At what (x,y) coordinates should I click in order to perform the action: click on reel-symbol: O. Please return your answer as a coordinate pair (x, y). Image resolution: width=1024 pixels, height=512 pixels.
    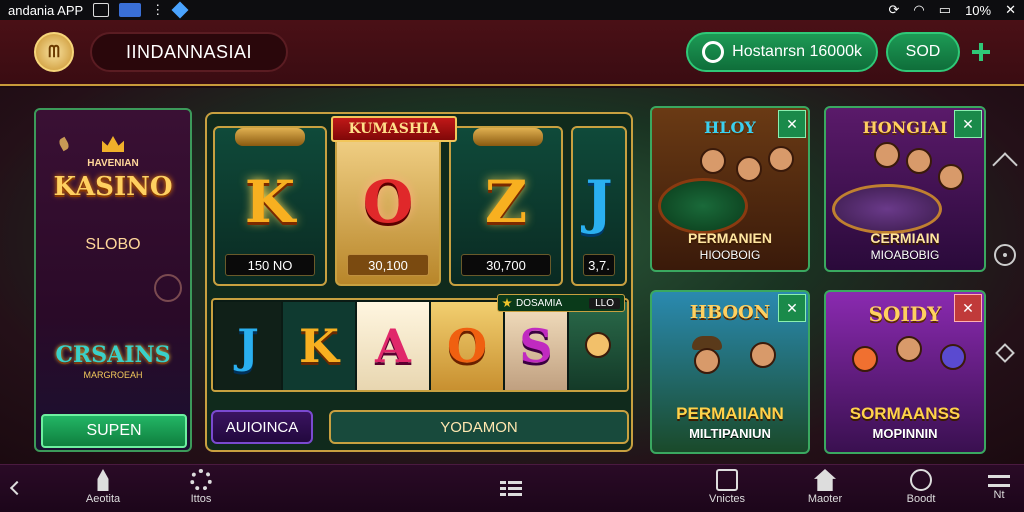
    Looking at the image, I should click on (388, 202).